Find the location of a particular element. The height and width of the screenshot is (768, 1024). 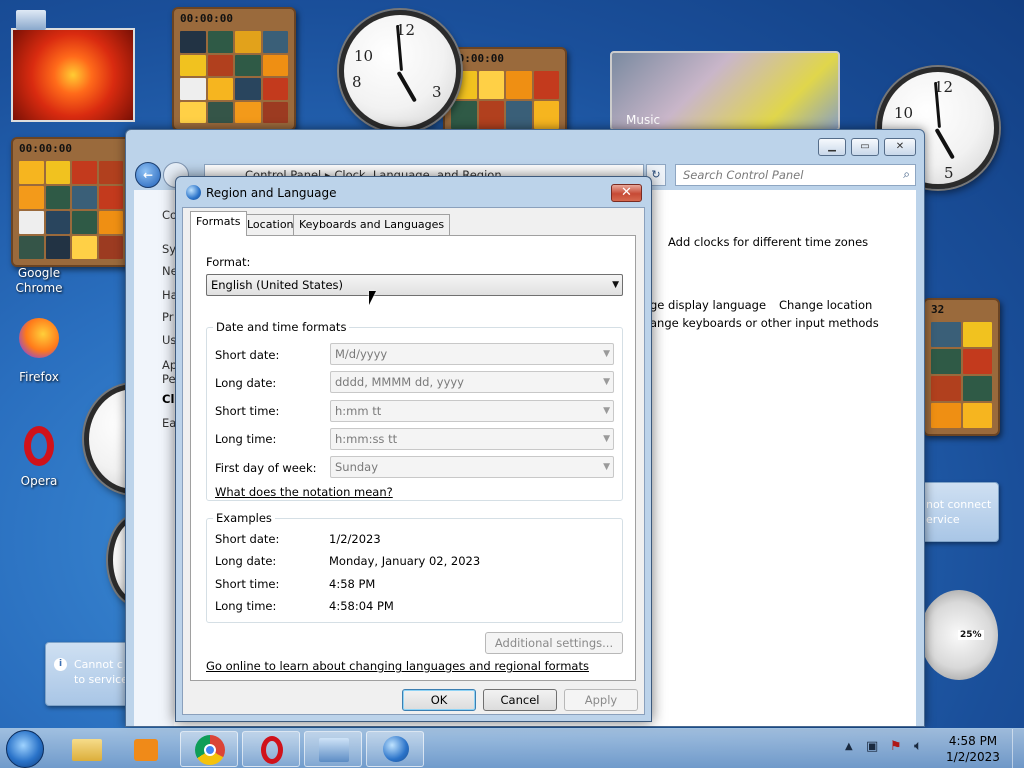

search-input: Search Control Panel ⌕ is located at coordinates (795, 175).